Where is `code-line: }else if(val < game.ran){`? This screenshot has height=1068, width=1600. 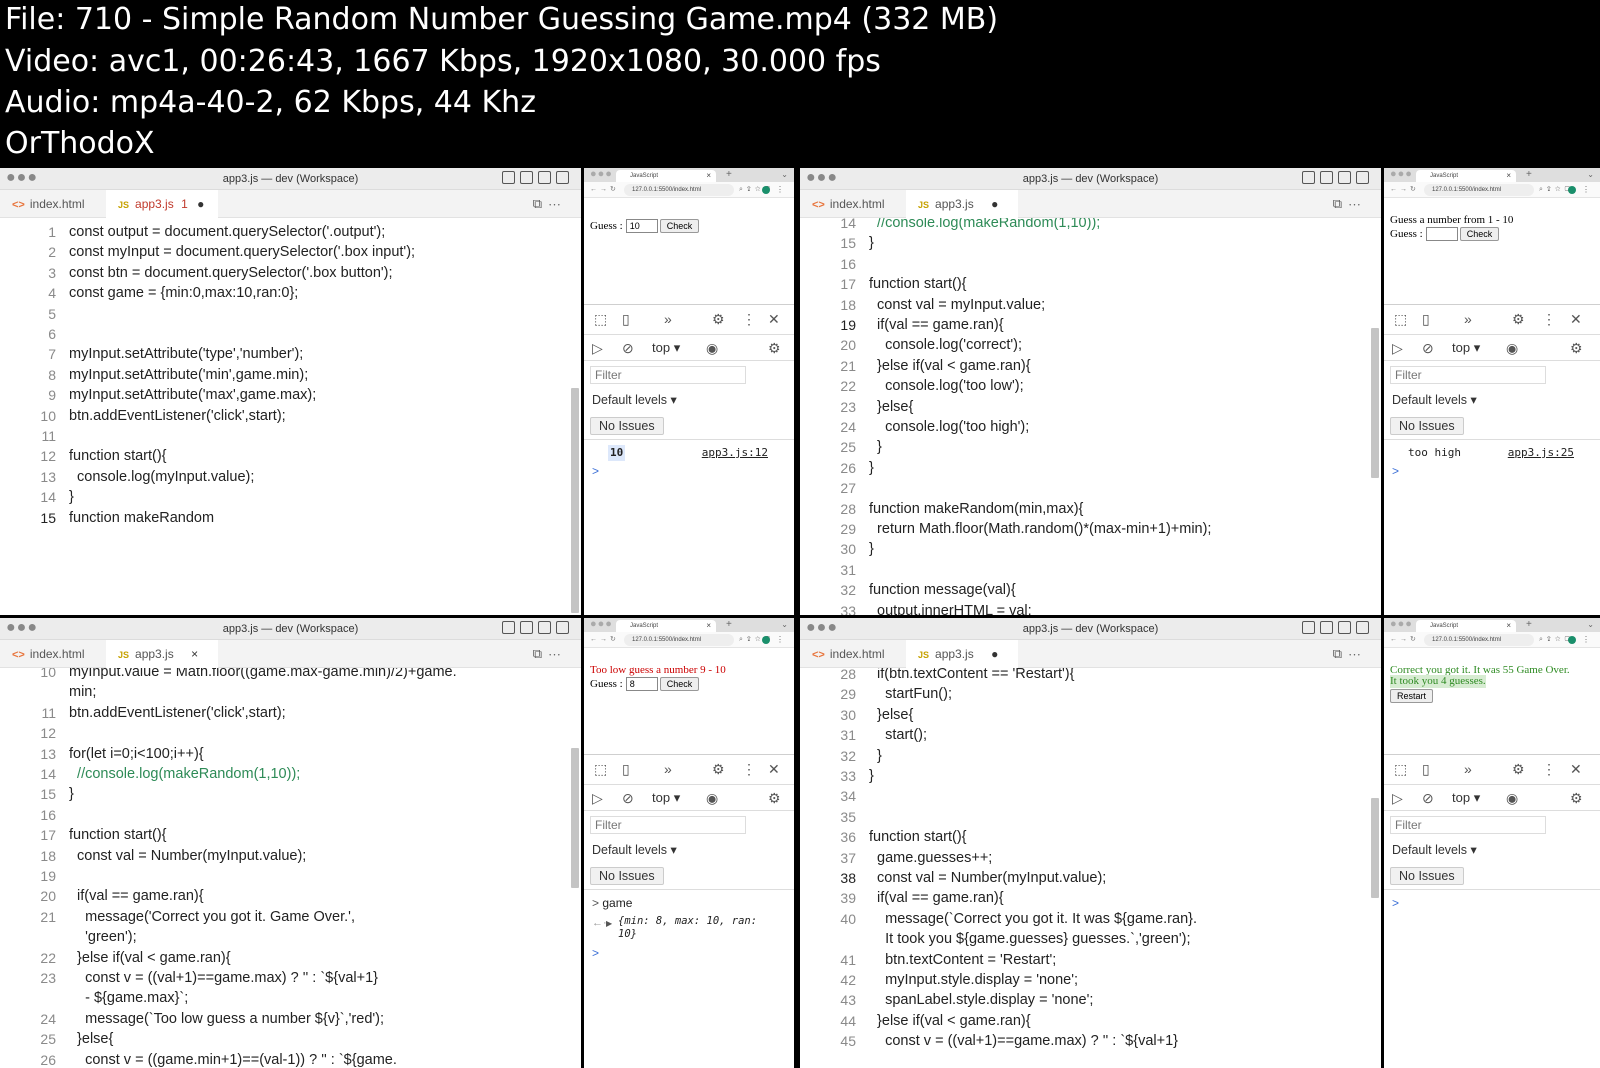
code-line: }else if(val < game.ran){ is located at coordinates (950, 1021).